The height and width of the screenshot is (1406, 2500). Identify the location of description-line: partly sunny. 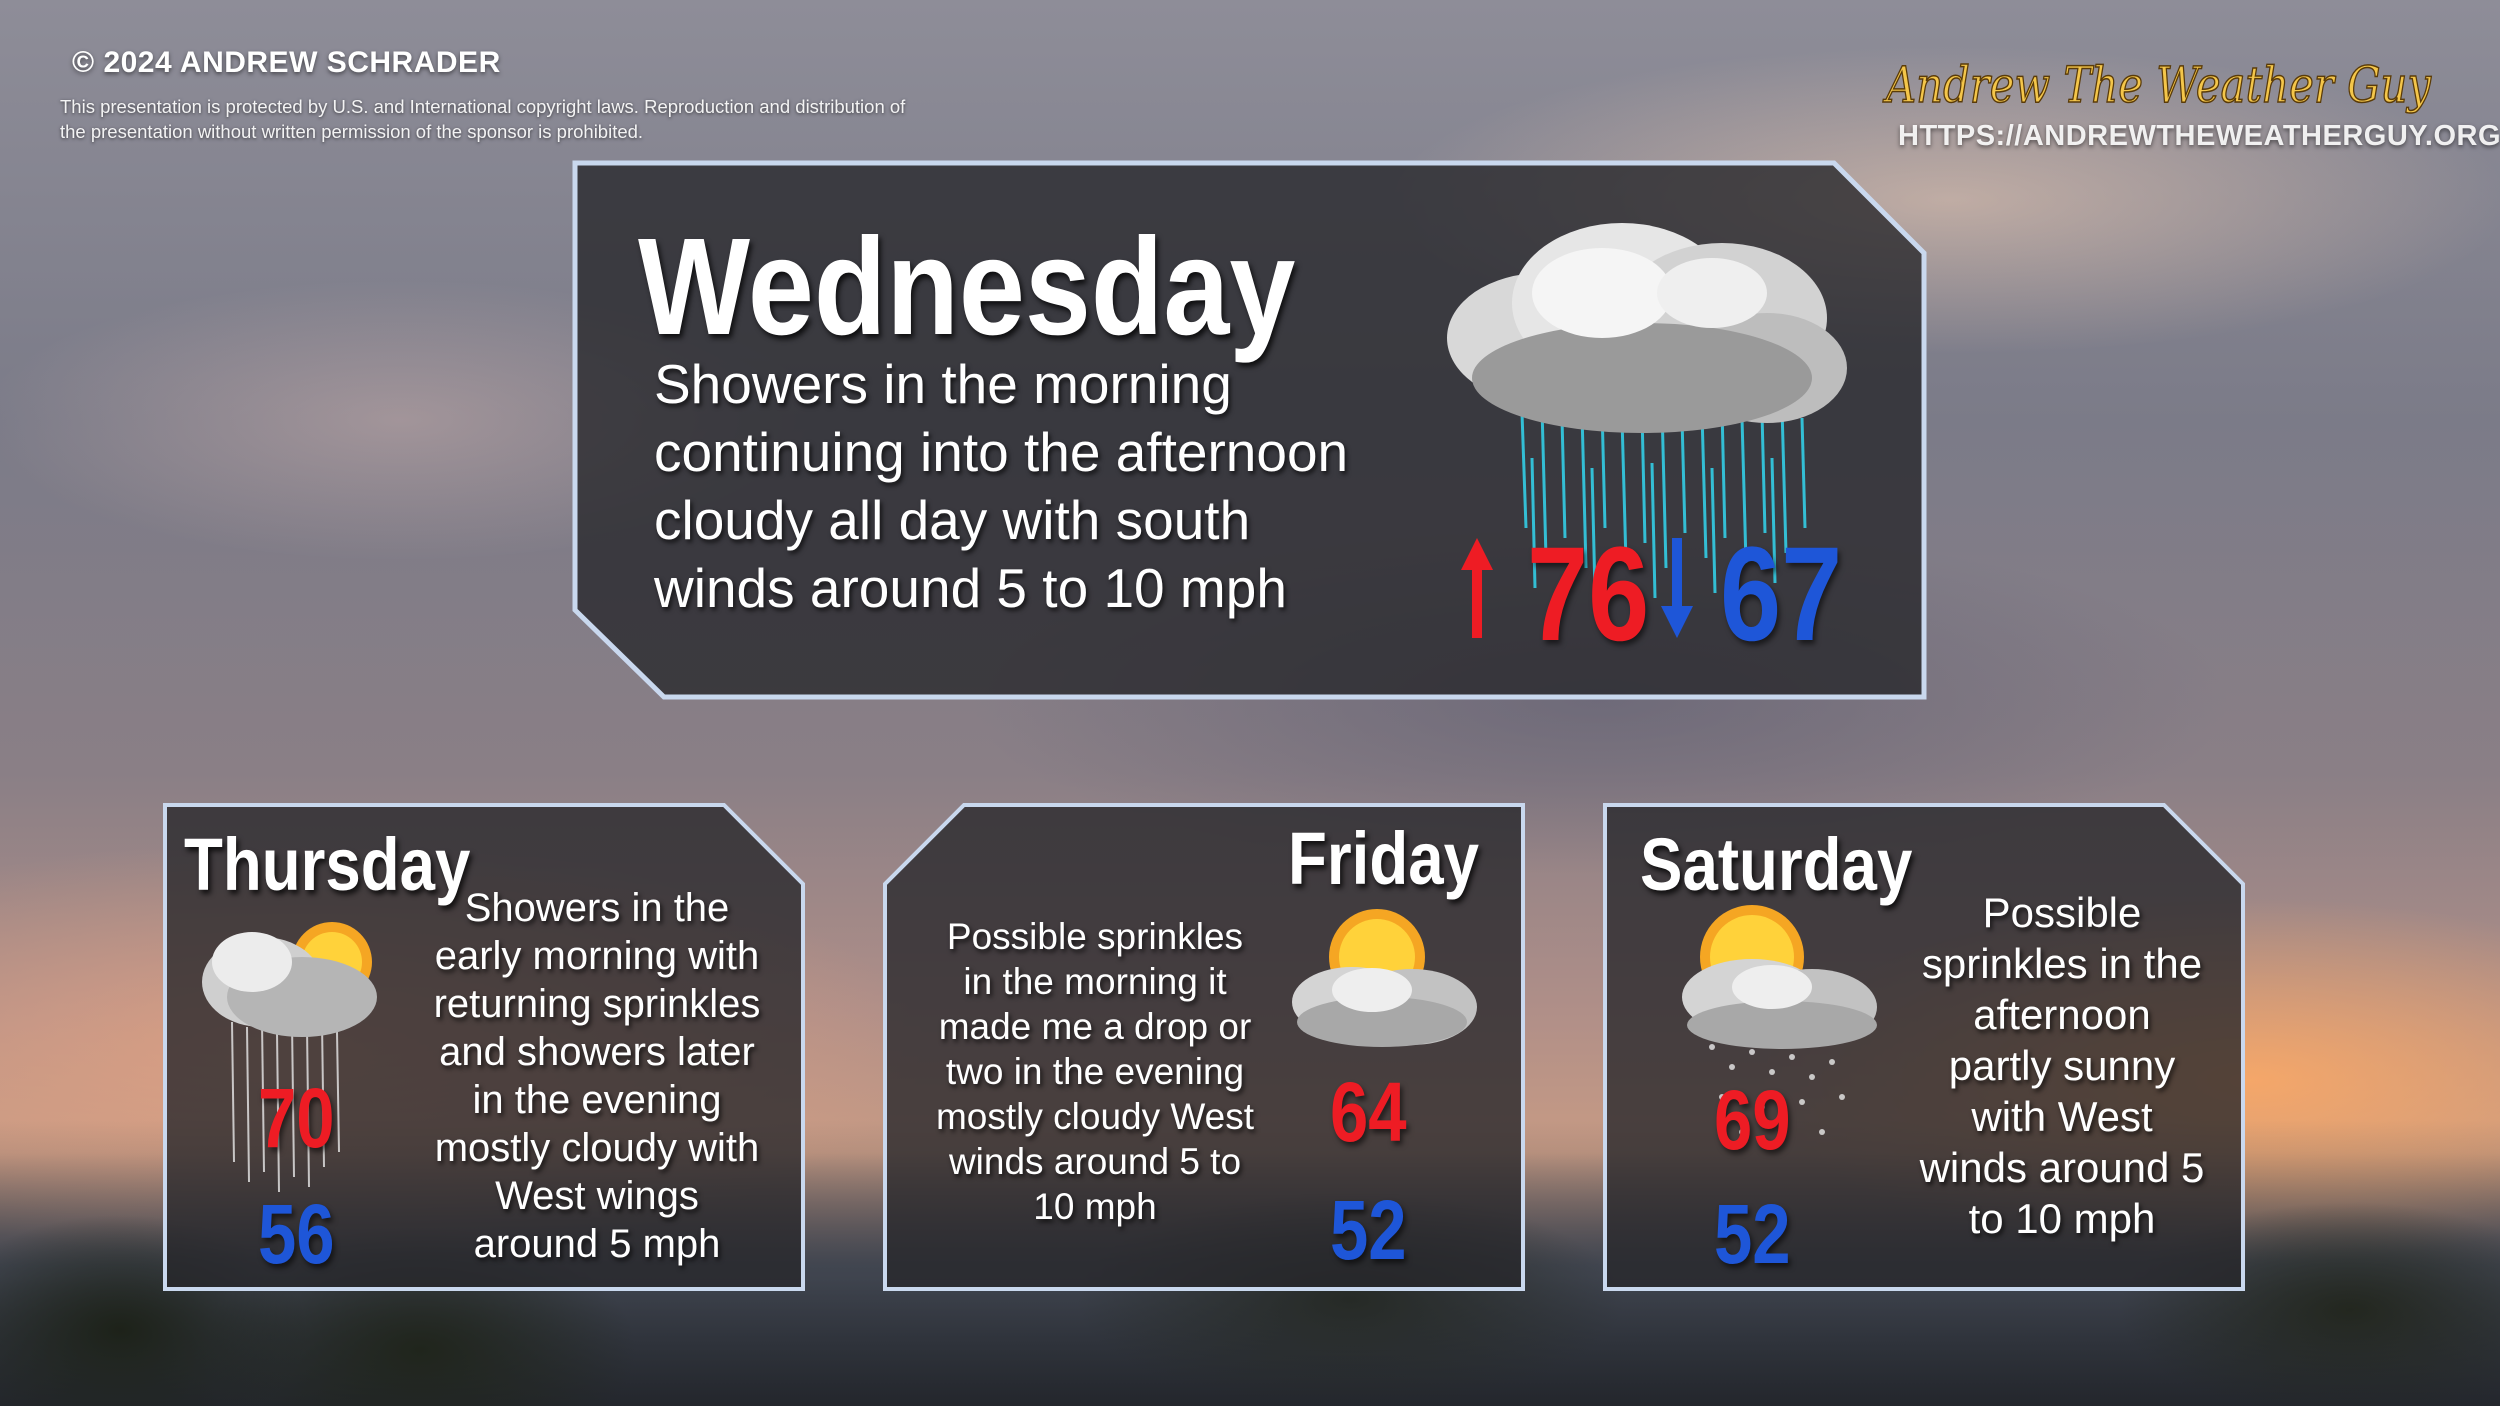
(2062, 1065).